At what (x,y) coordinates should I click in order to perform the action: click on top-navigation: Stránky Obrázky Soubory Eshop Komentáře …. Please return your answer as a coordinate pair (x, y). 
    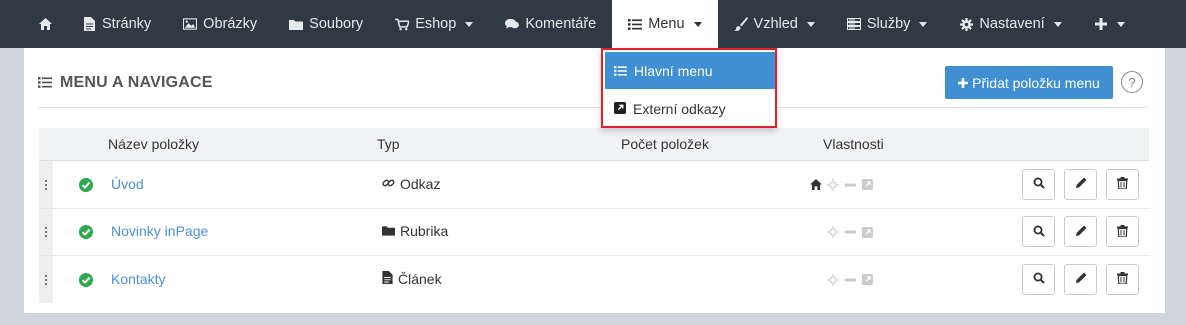
    Looking at the image, I should click on (593, 24).